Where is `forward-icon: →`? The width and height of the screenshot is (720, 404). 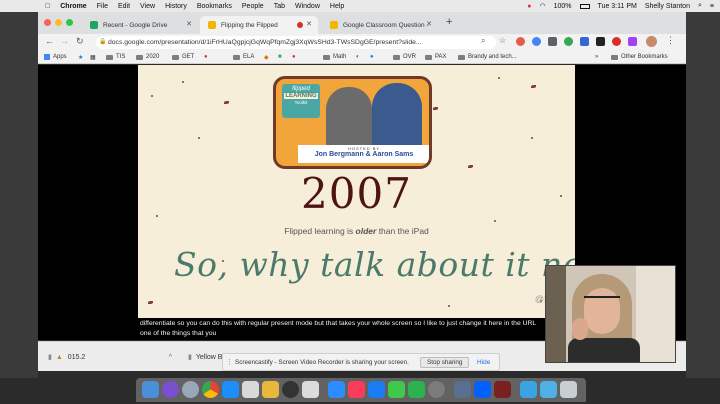
forward-icon: → is located at coordinates (64, 41).